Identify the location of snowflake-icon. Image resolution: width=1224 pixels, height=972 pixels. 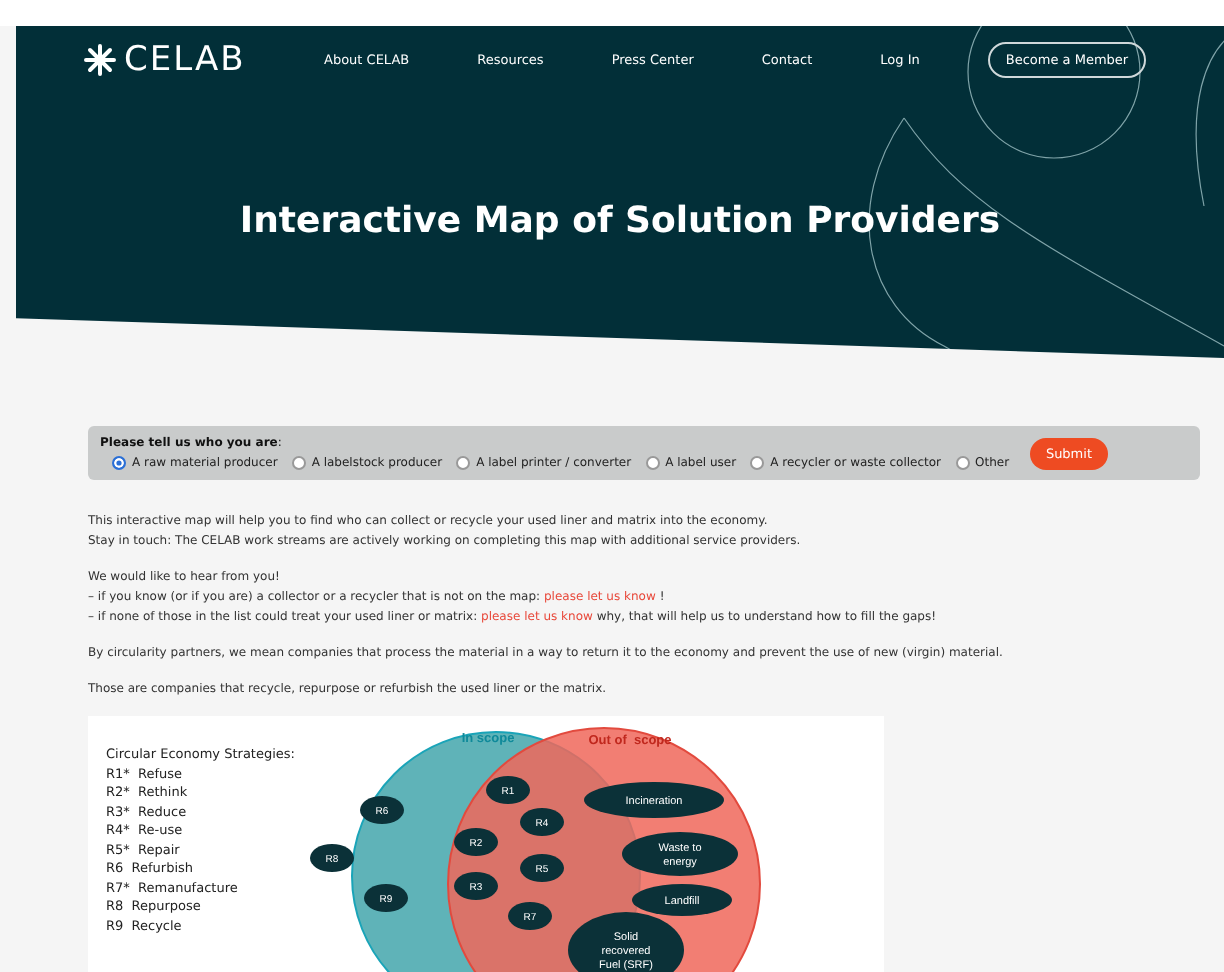
(100, 60).